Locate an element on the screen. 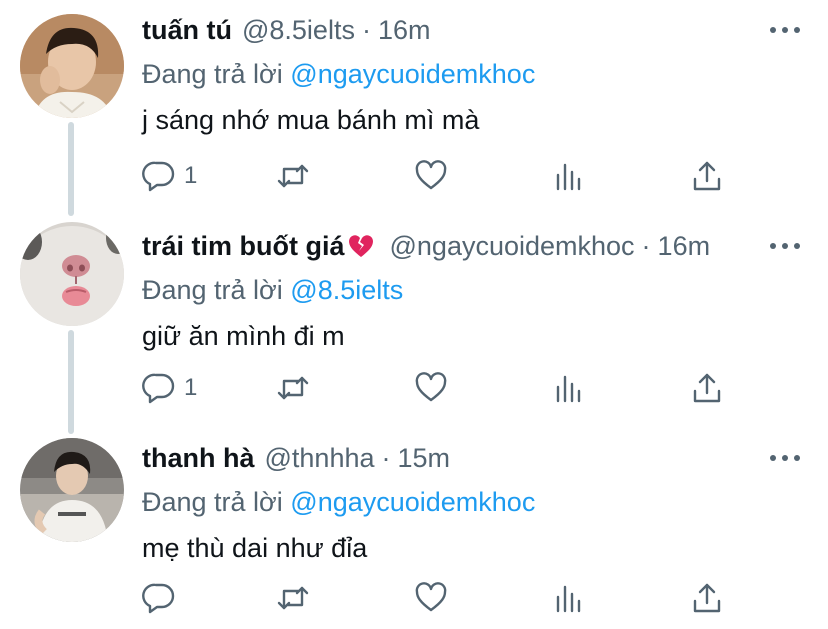 This screenshot has height=629, width=828. reply-button is located at coordinates (163, 598).